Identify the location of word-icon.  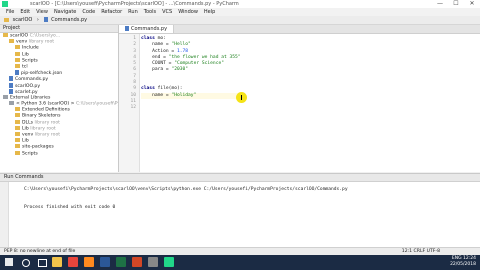
(105, 262).